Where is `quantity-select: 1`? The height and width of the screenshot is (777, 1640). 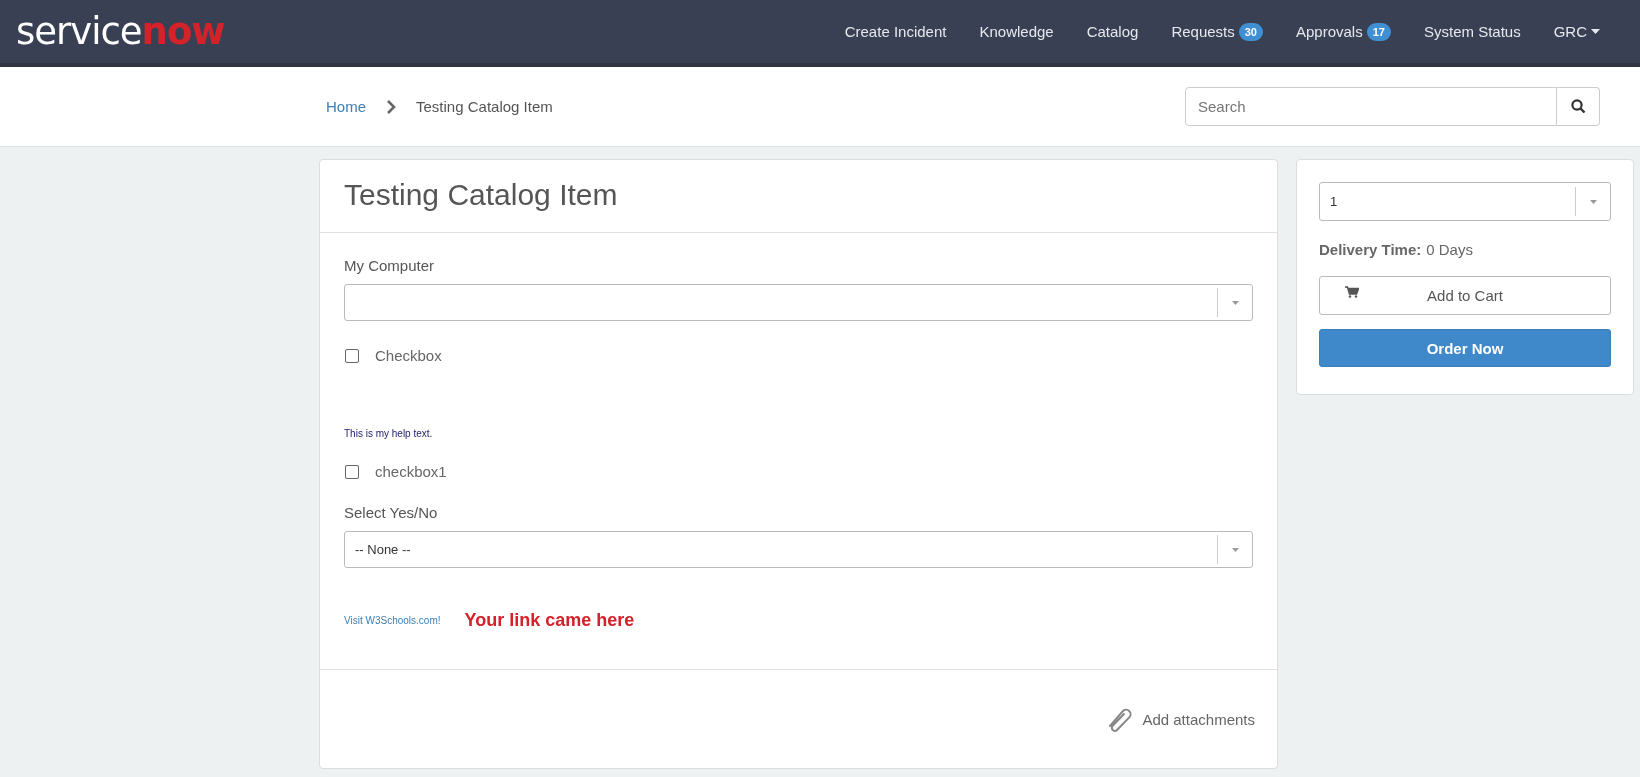
quantity-select: 1 is located at coordinates (1465, 201).